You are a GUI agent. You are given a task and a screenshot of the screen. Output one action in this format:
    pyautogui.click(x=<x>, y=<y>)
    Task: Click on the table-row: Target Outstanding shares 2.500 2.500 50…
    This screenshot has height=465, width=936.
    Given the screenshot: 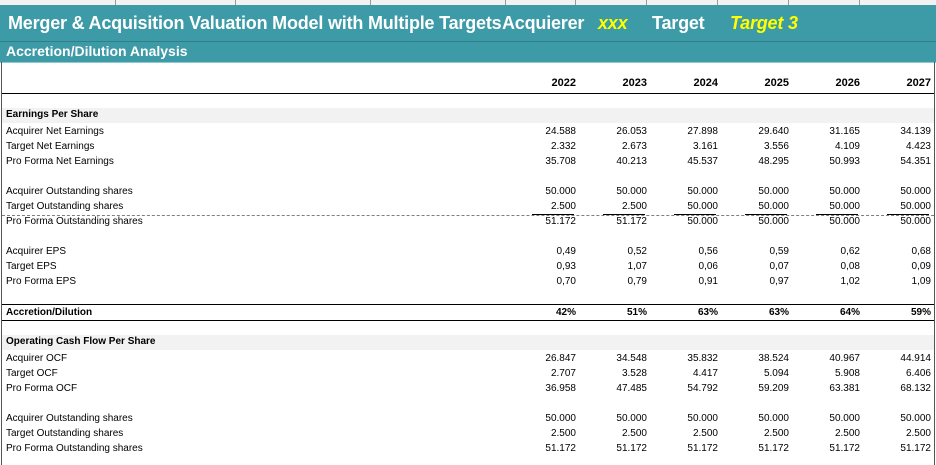 What is the action you would take?
    pyautogui.click(x=468, y=207)
    